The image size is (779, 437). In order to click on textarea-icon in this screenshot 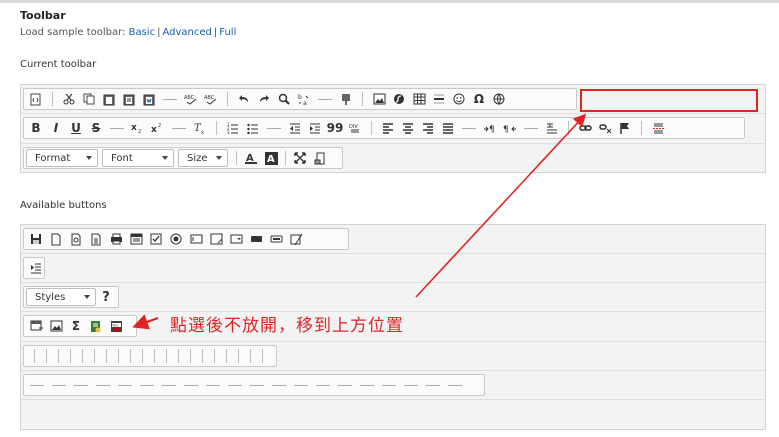, I will do `click(216, 239)`.